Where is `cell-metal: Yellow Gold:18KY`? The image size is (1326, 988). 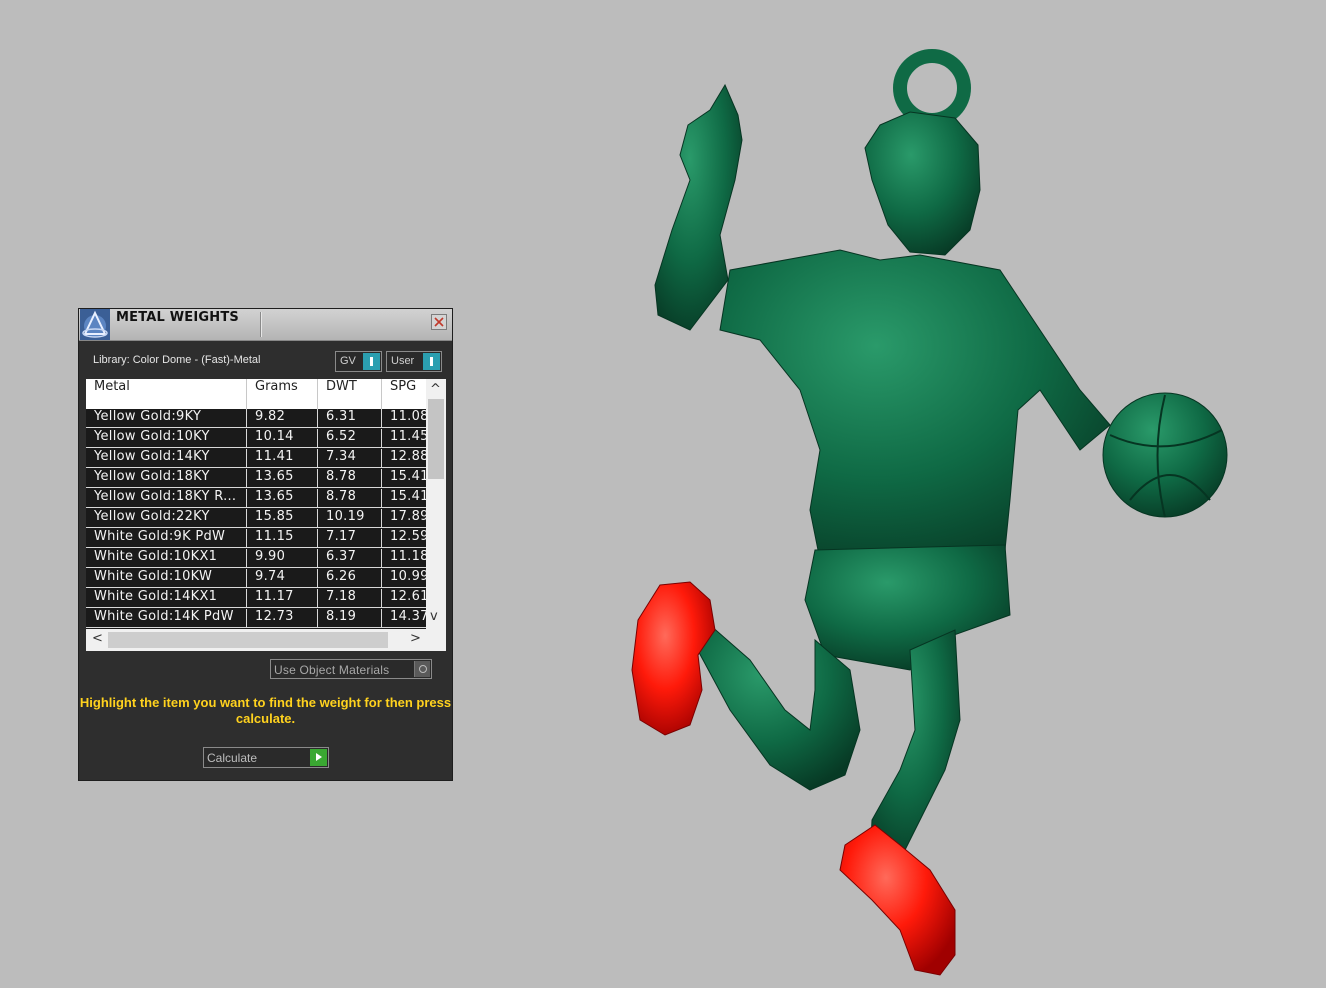
cell-metal: Yellow Gold:18KY is located at coordinates (166, 478).